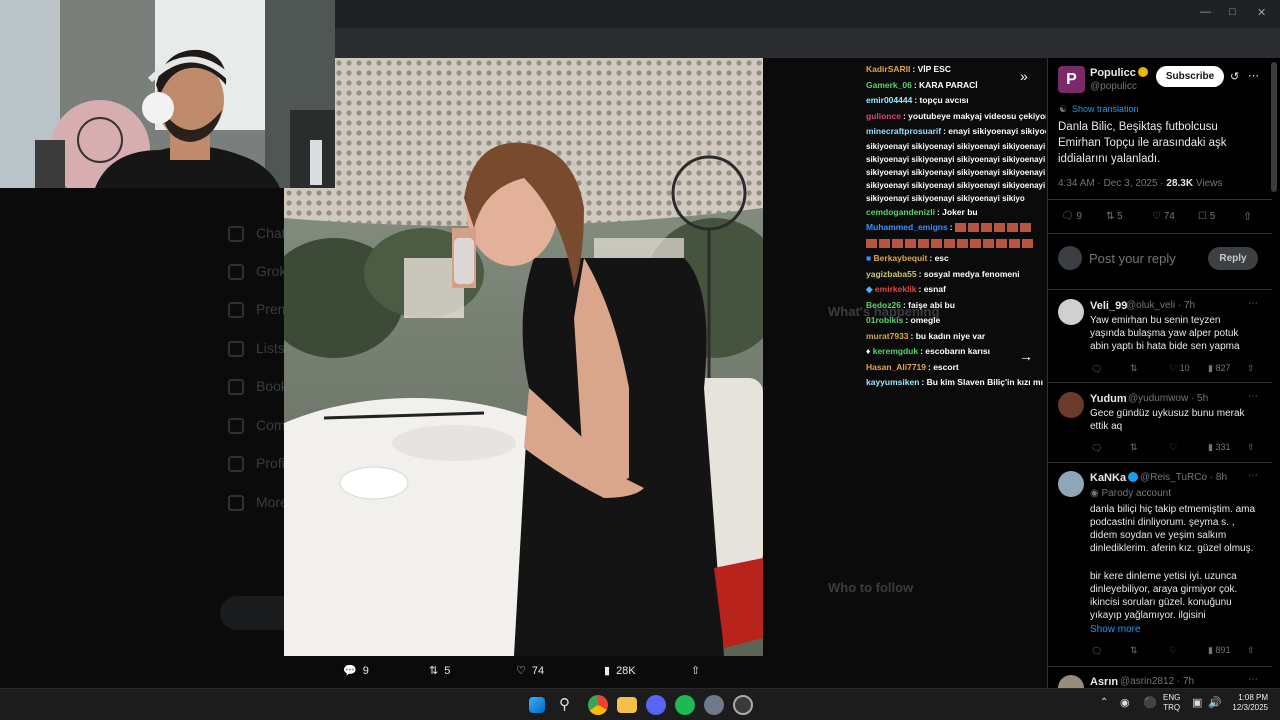  I want to click on reply-views: ▮ 331, so click(1219, 447).